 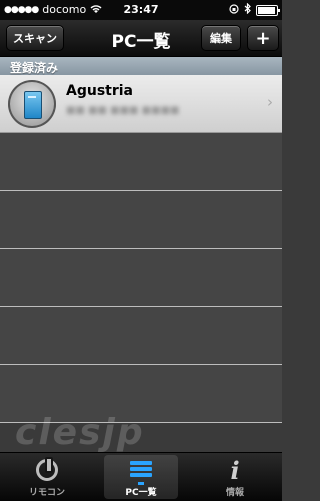 I want to click on tab-info: i 情報, so click(x=235, y=477).